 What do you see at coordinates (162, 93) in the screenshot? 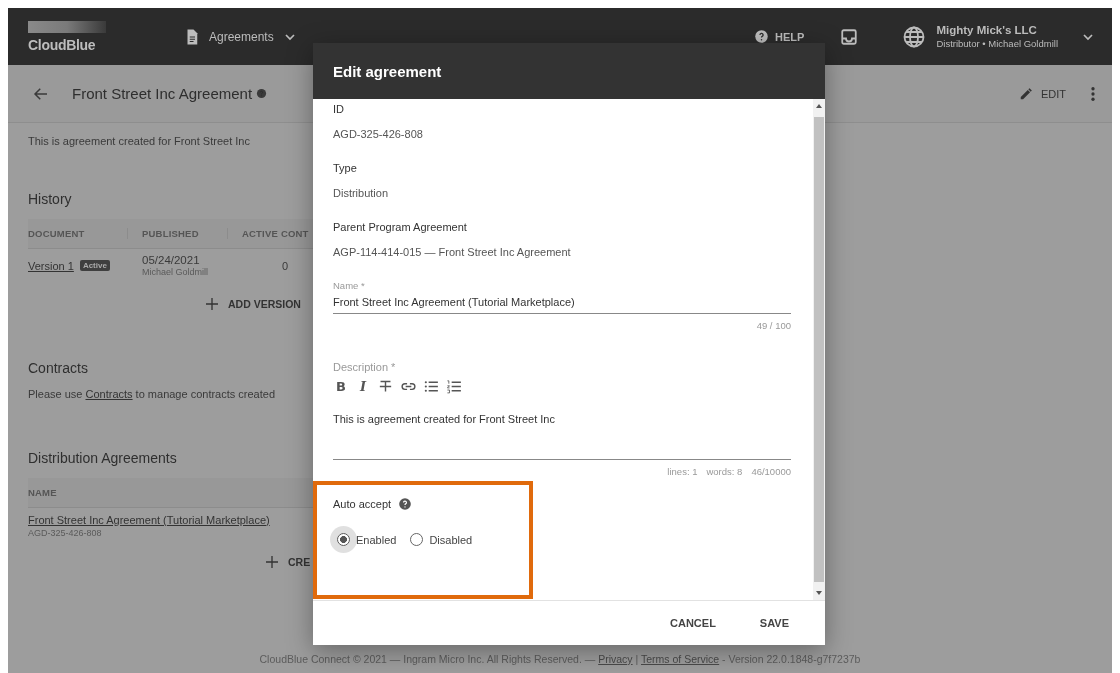
I see `page-title: Front Street Inc Agreement` at bounding box center [162, 93].